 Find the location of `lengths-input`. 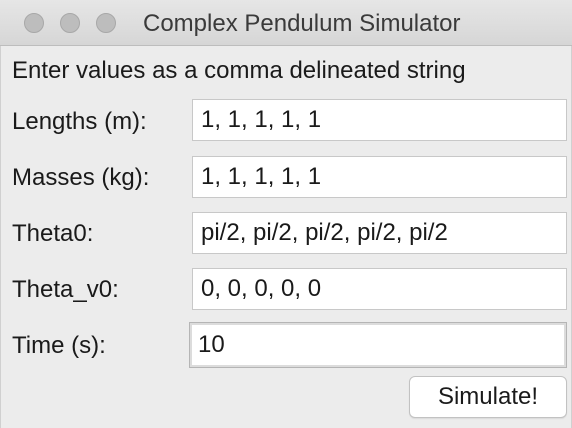

lengths-input is located at coordinates (379, 120).